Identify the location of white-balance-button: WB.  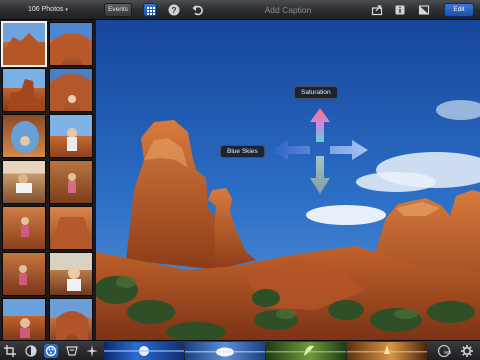
(444, 351).